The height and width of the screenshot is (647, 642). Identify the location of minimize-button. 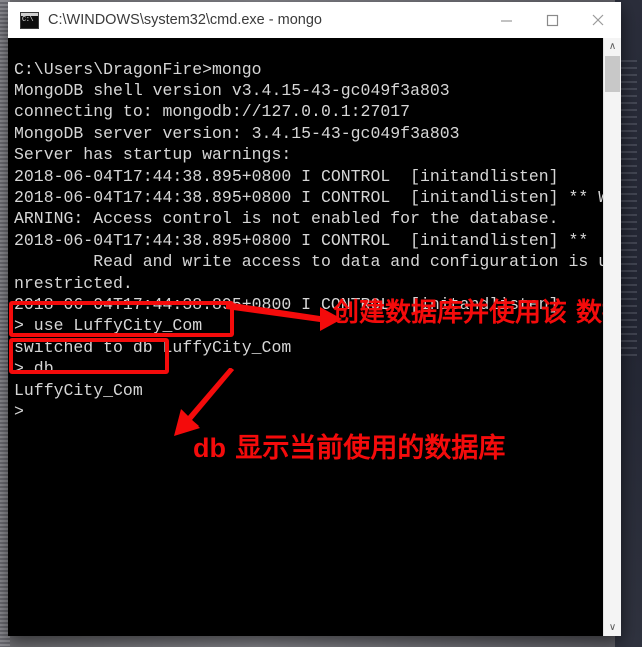
(506, 20).